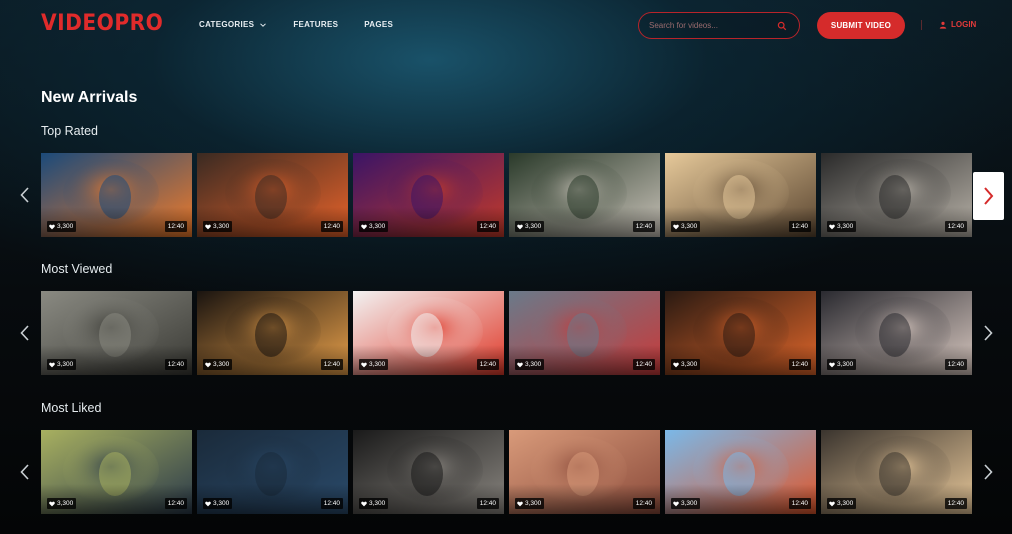  I want to click on page-title: New Arrivals, so click(89, 97).